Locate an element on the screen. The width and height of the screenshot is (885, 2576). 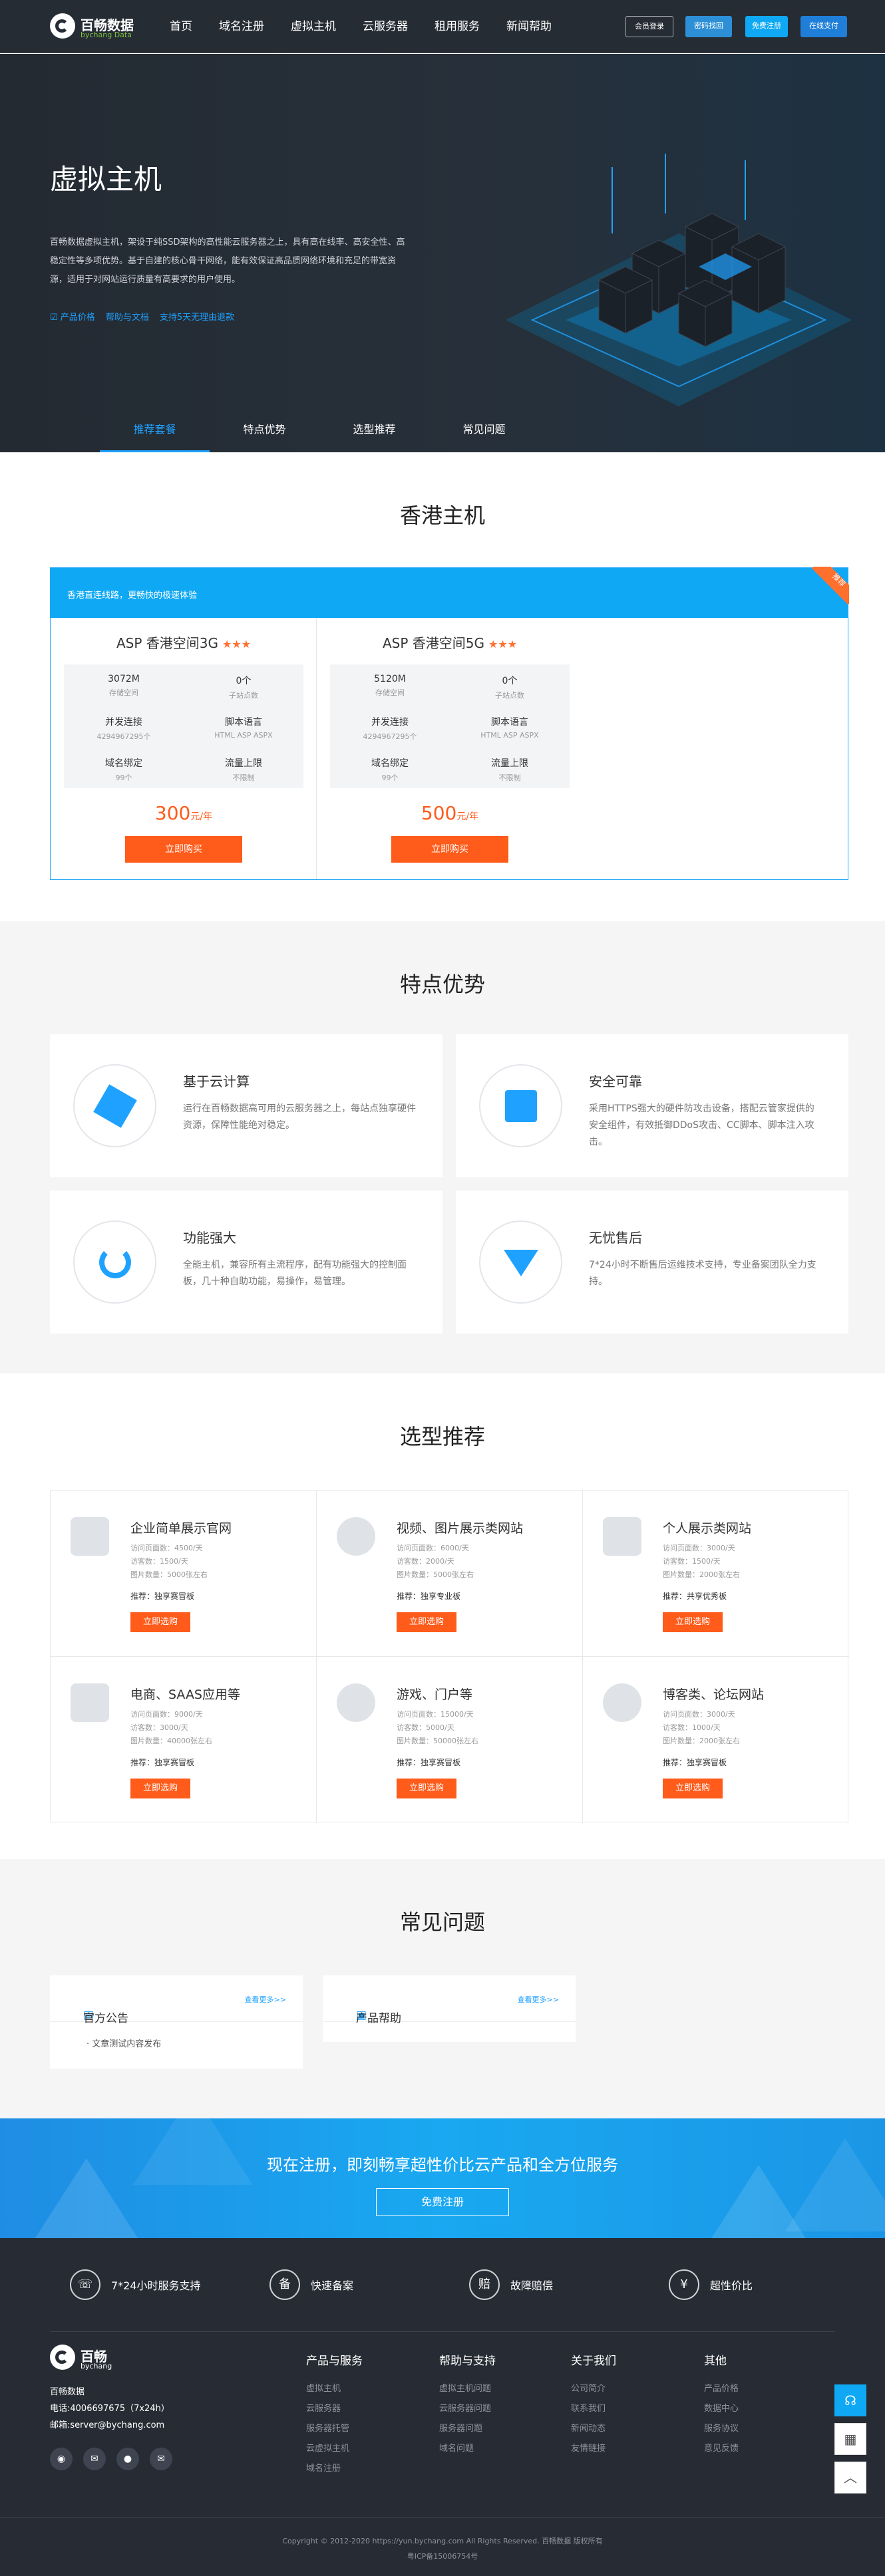
feature-card: 无忧售后 7*24小时不断售后运维技术支持，专业备案团队全力支持。 is located at coordinates (652, 1262).